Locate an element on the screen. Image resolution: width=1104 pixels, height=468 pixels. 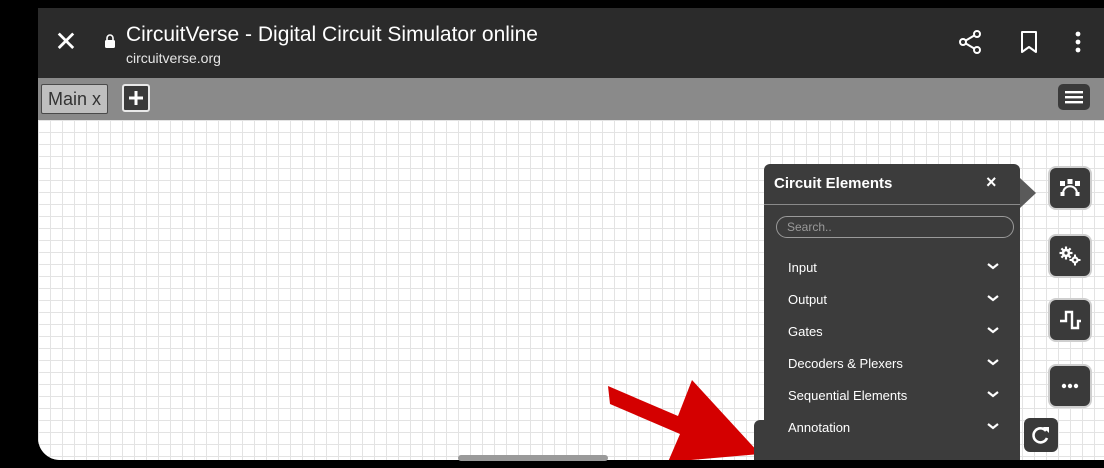
refresh-icon is located at coordinates (1040, 435).